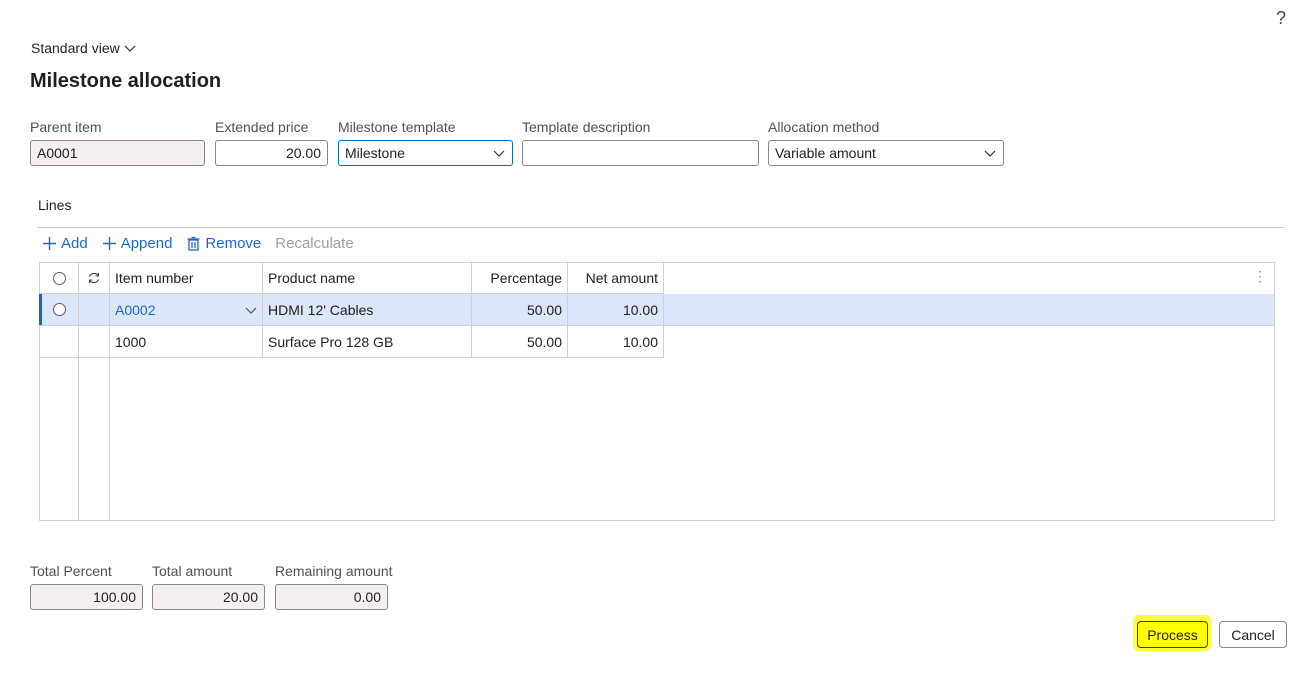 The image size is (1306, 678). I want to click on allocation-method-label: Allocation method, so click(824, 127).